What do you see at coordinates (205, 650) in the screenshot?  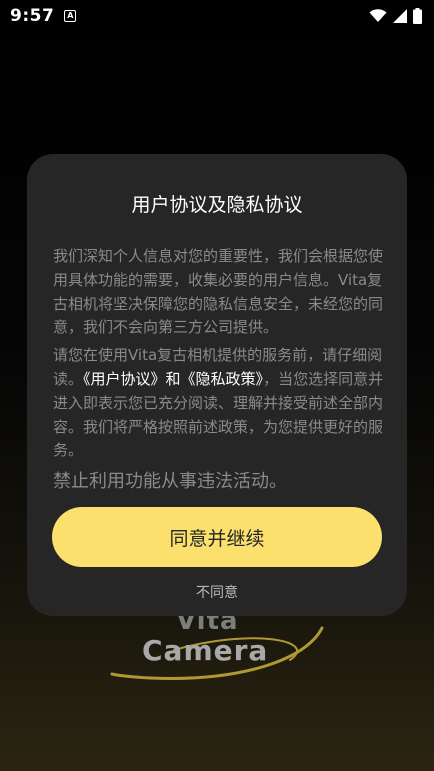 I see `logo-text-camera: Camera` at bounding box center [205, 650].